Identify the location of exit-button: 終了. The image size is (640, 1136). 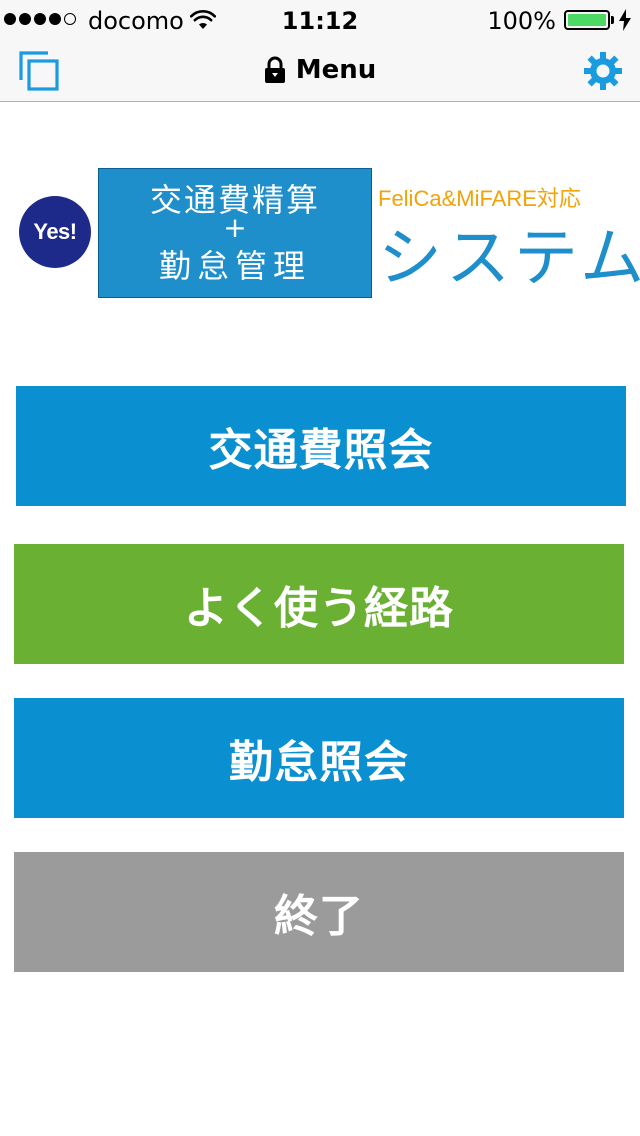
(319, 912).